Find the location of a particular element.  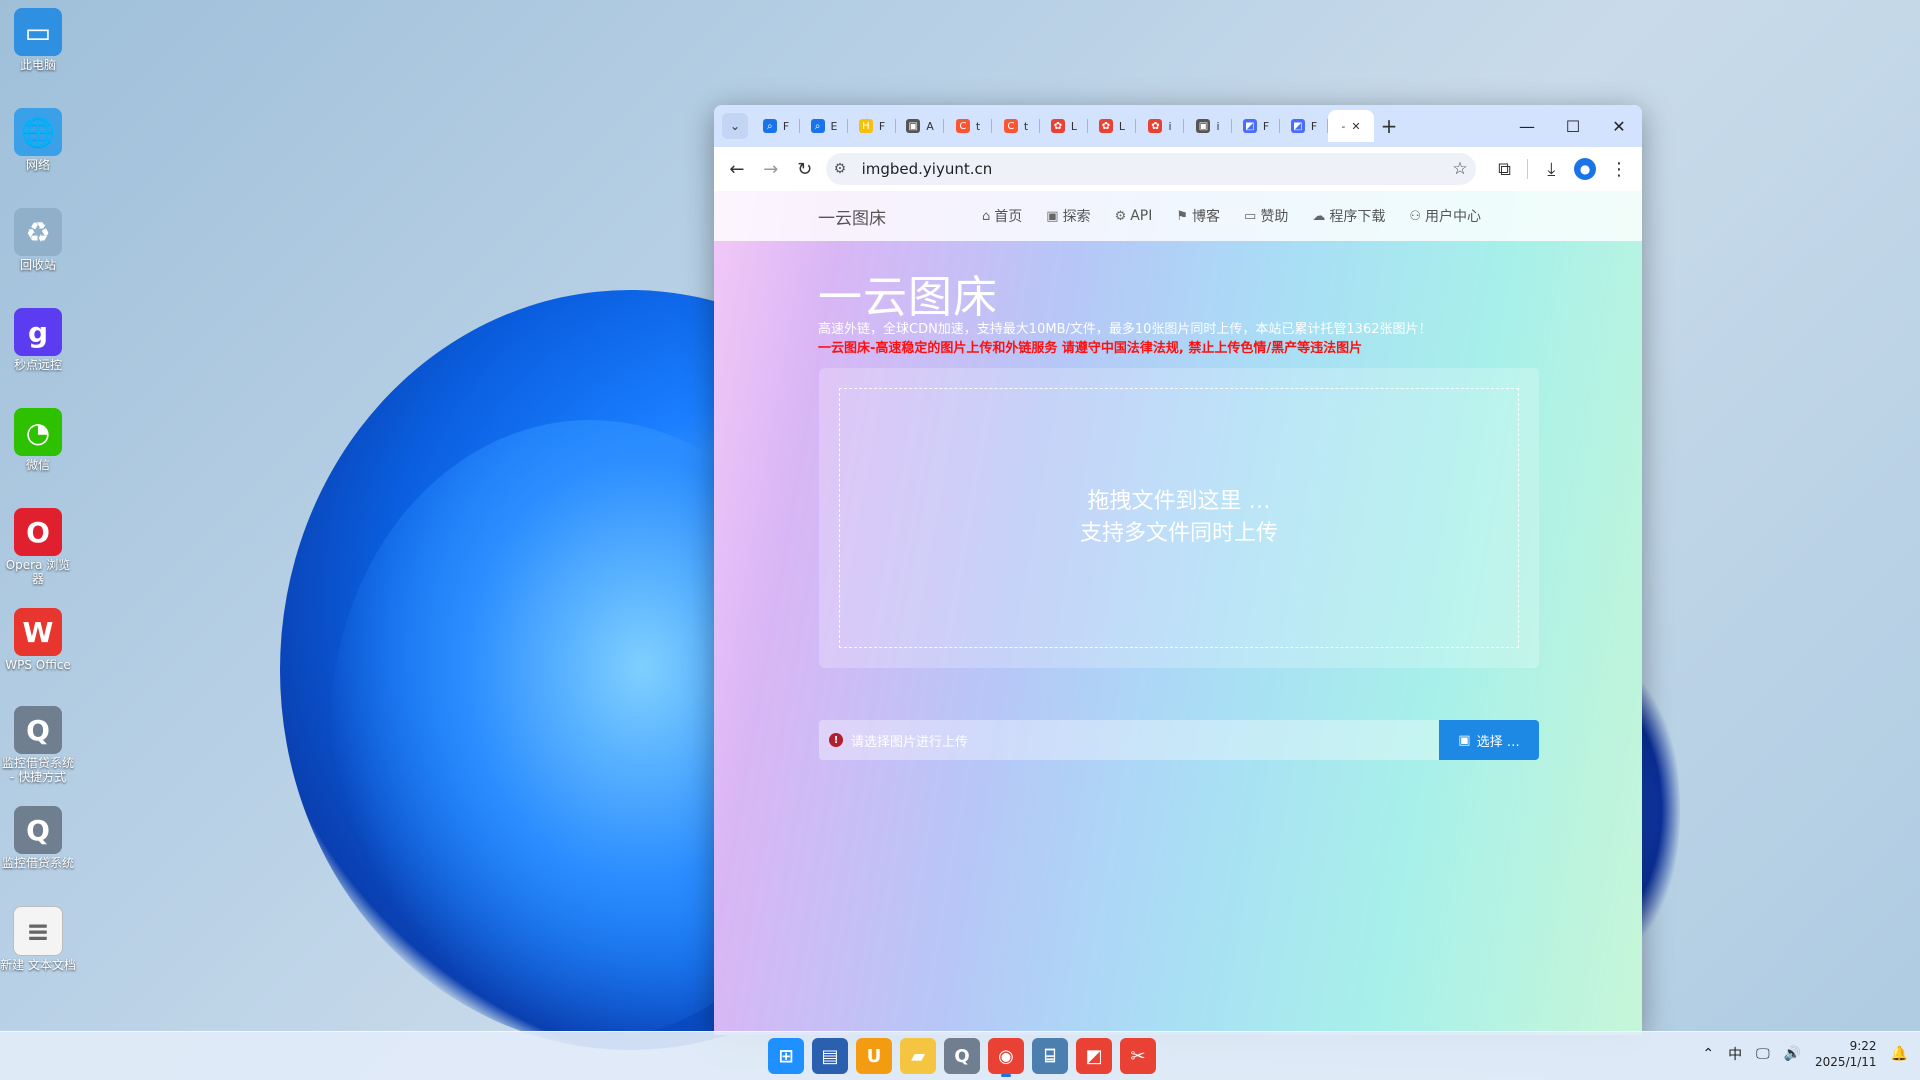

dropzone-line-2: 支持多文件同时上传 is located at coordinates (1178, 533).